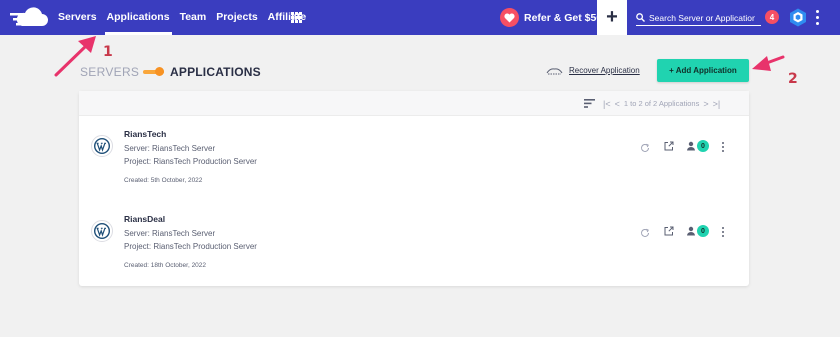 The width and height of the screenshot is (840, 337). I want to click on refer-button: Refer & Get $50, so click(551, 17).